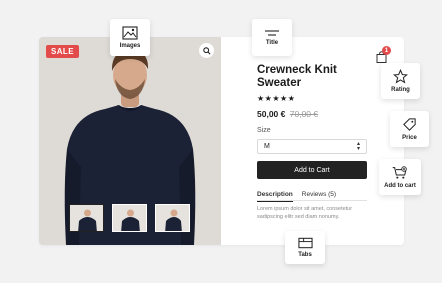 The image size is (442, 283). What do you see at coordinates (271, 114) in the screenshot?
I see `current-price: 50,00 €` at bounding box center [271, 114].